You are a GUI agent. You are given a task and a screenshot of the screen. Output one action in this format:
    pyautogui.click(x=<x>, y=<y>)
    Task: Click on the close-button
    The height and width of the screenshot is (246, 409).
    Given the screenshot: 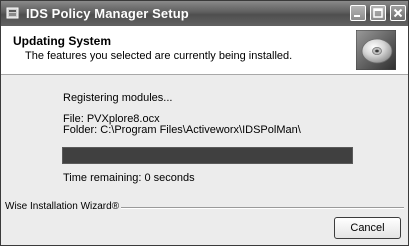 What is the action you would take?
    pyautogui.click(x=398, y=13)
    